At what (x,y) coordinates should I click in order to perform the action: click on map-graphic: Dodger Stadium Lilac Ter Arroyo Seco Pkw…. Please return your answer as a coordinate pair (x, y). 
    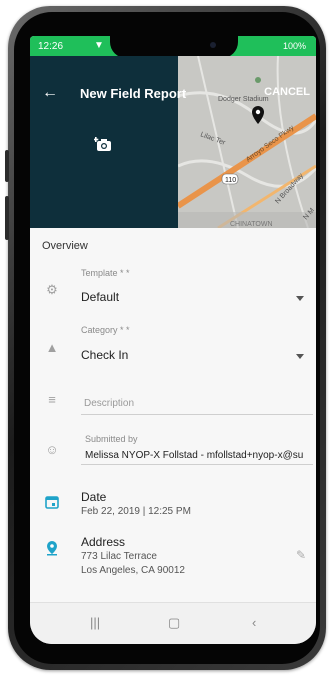
    Looking at the image, I should click on (247, 142).